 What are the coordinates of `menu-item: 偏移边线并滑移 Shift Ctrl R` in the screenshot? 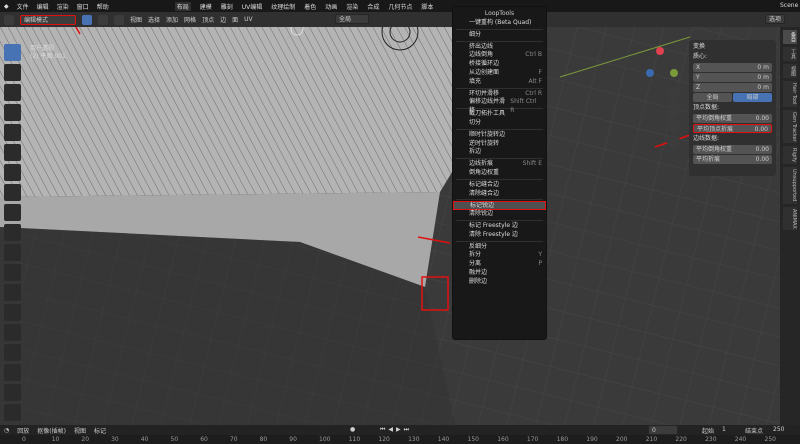 It's located at (499, 106).